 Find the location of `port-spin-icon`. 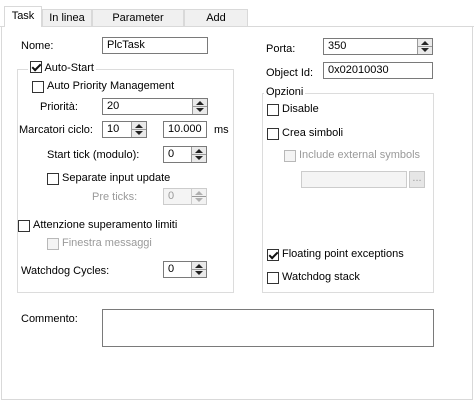

port-spin-icon is located at coordinates (424, 46).